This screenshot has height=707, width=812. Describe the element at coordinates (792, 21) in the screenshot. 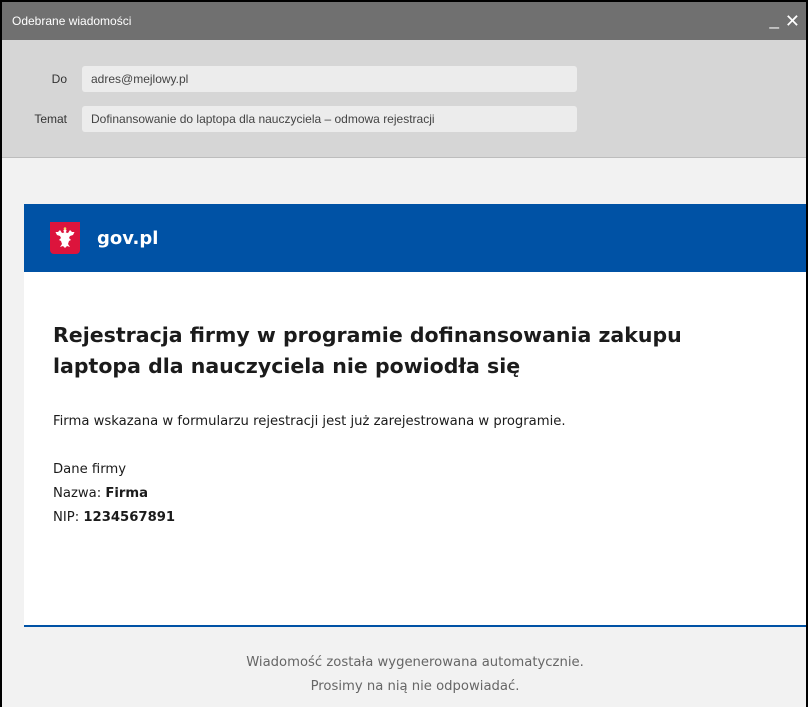

I see `close-icon: ✕` at that location.